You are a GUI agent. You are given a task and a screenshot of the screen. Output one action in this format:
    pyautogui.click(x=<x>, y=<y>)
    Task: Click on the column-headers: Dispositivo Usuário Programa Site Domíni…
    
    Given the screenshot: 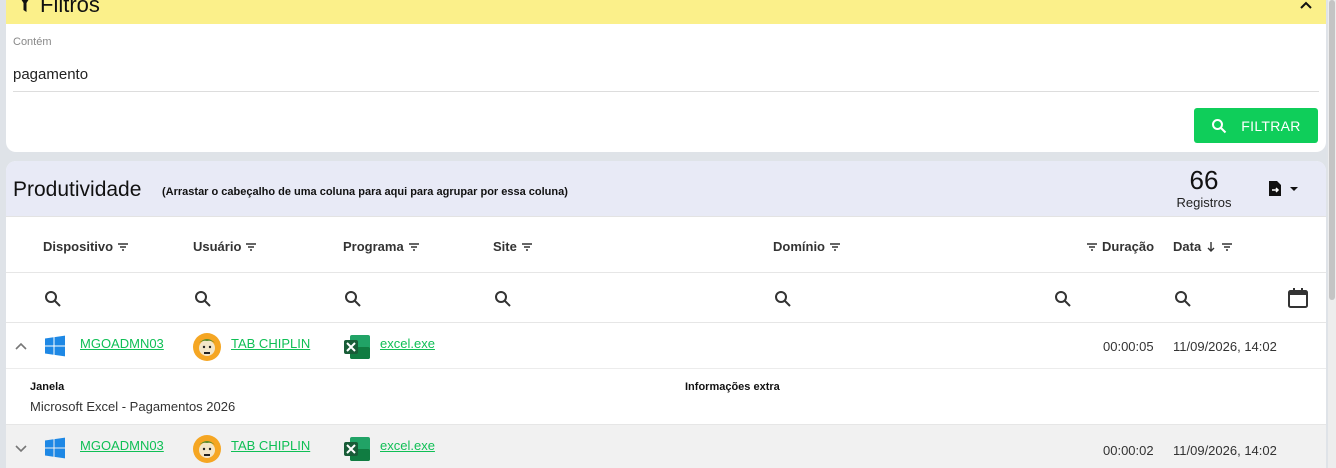 What is the action you would take?
    pyautogui.click(x=666, y=245)
    